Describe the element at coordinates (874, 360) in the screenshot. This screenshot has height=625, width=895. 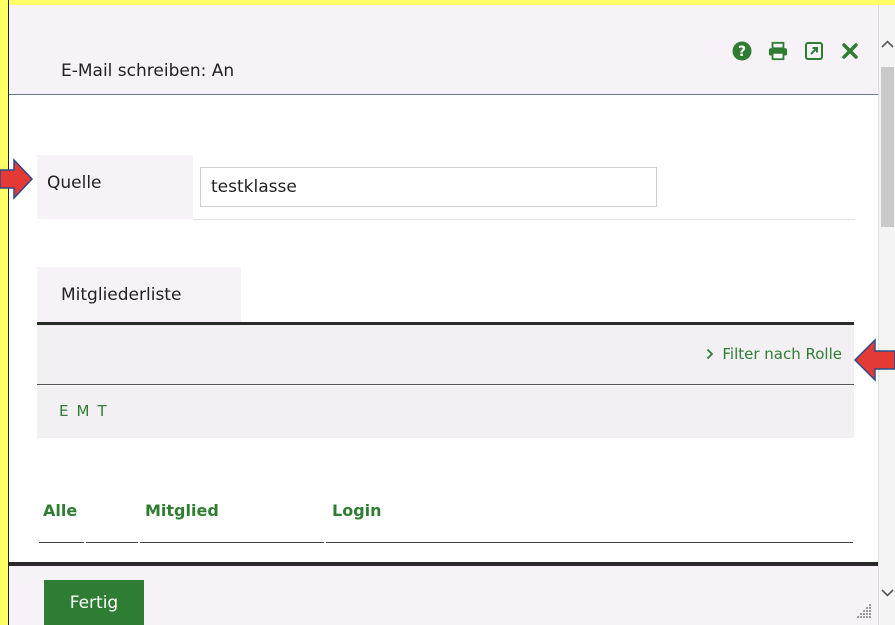
I see `annotation-arrow-left-icon` at that location.